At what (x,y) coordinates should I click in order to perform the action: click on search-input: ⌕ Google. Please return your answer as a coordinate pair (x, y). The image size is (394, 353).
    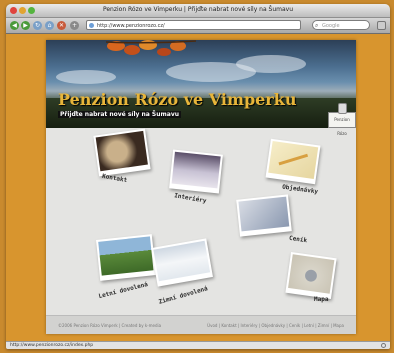
    Looking at the image, I should click on (341, 25).